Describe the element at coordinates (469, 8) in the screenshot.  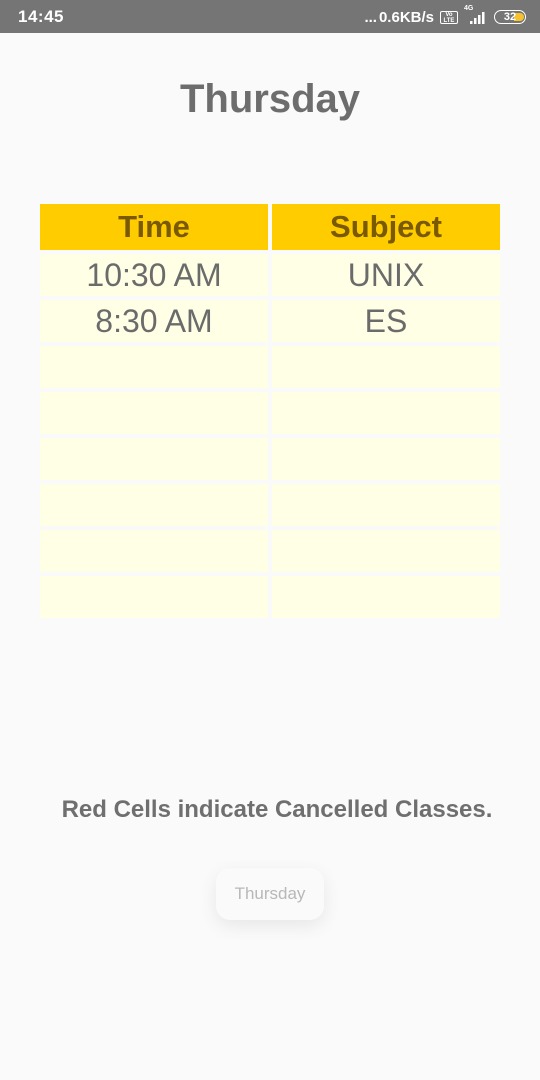
I see `network-type-label: 4G` at that location.